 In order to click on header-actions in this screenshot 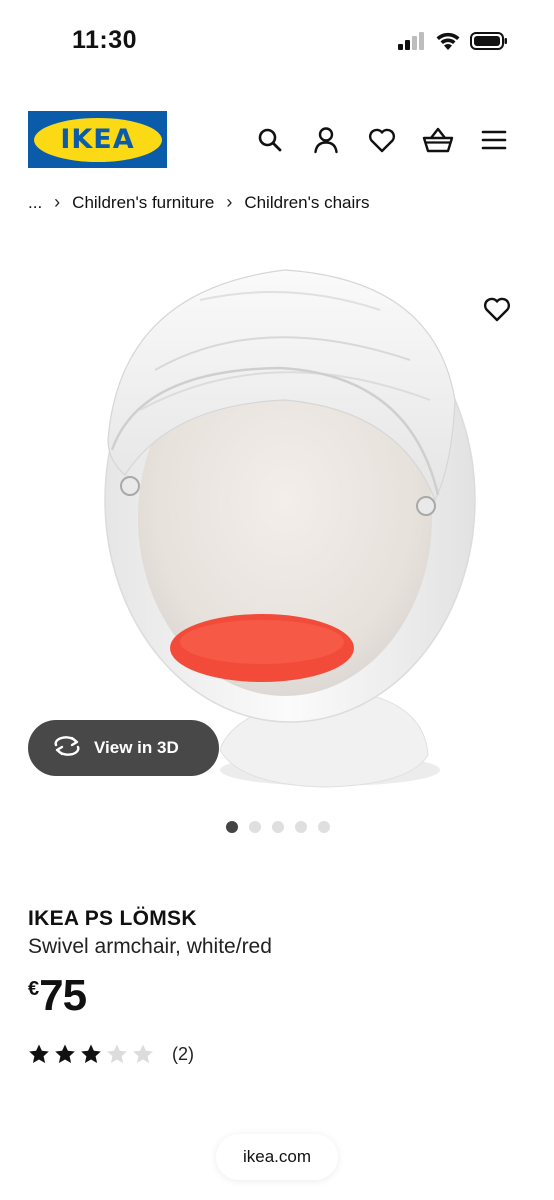, I will do `click(382, 140)`.